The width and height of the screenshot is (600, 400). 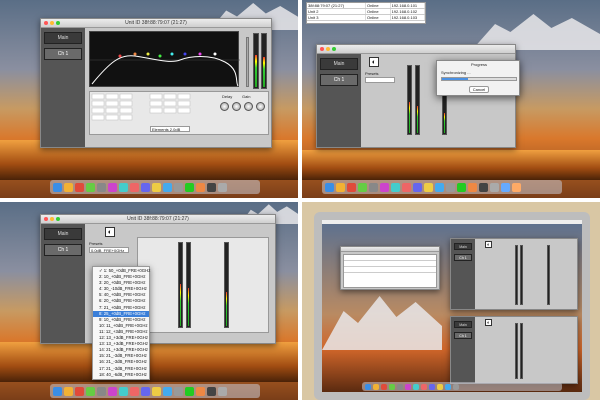 What do you see at coordinates (121, 308) in the screenshot?
I see `dropdown-option: 7: 21_+0dB_FRE+0GHz` at bounding box center [121, 308].